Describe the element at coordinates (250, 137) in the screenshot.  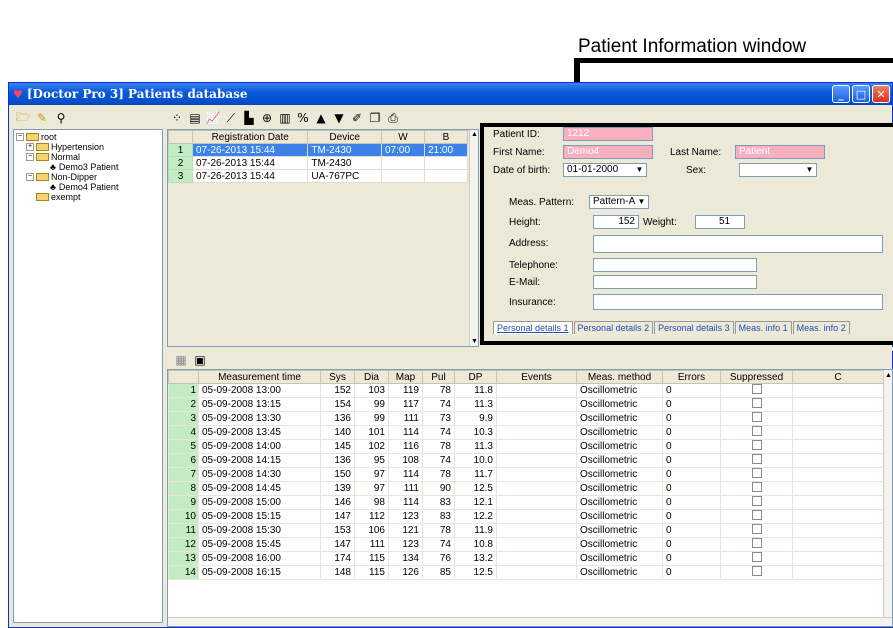
I see `column-header: Registration Date` at that location.